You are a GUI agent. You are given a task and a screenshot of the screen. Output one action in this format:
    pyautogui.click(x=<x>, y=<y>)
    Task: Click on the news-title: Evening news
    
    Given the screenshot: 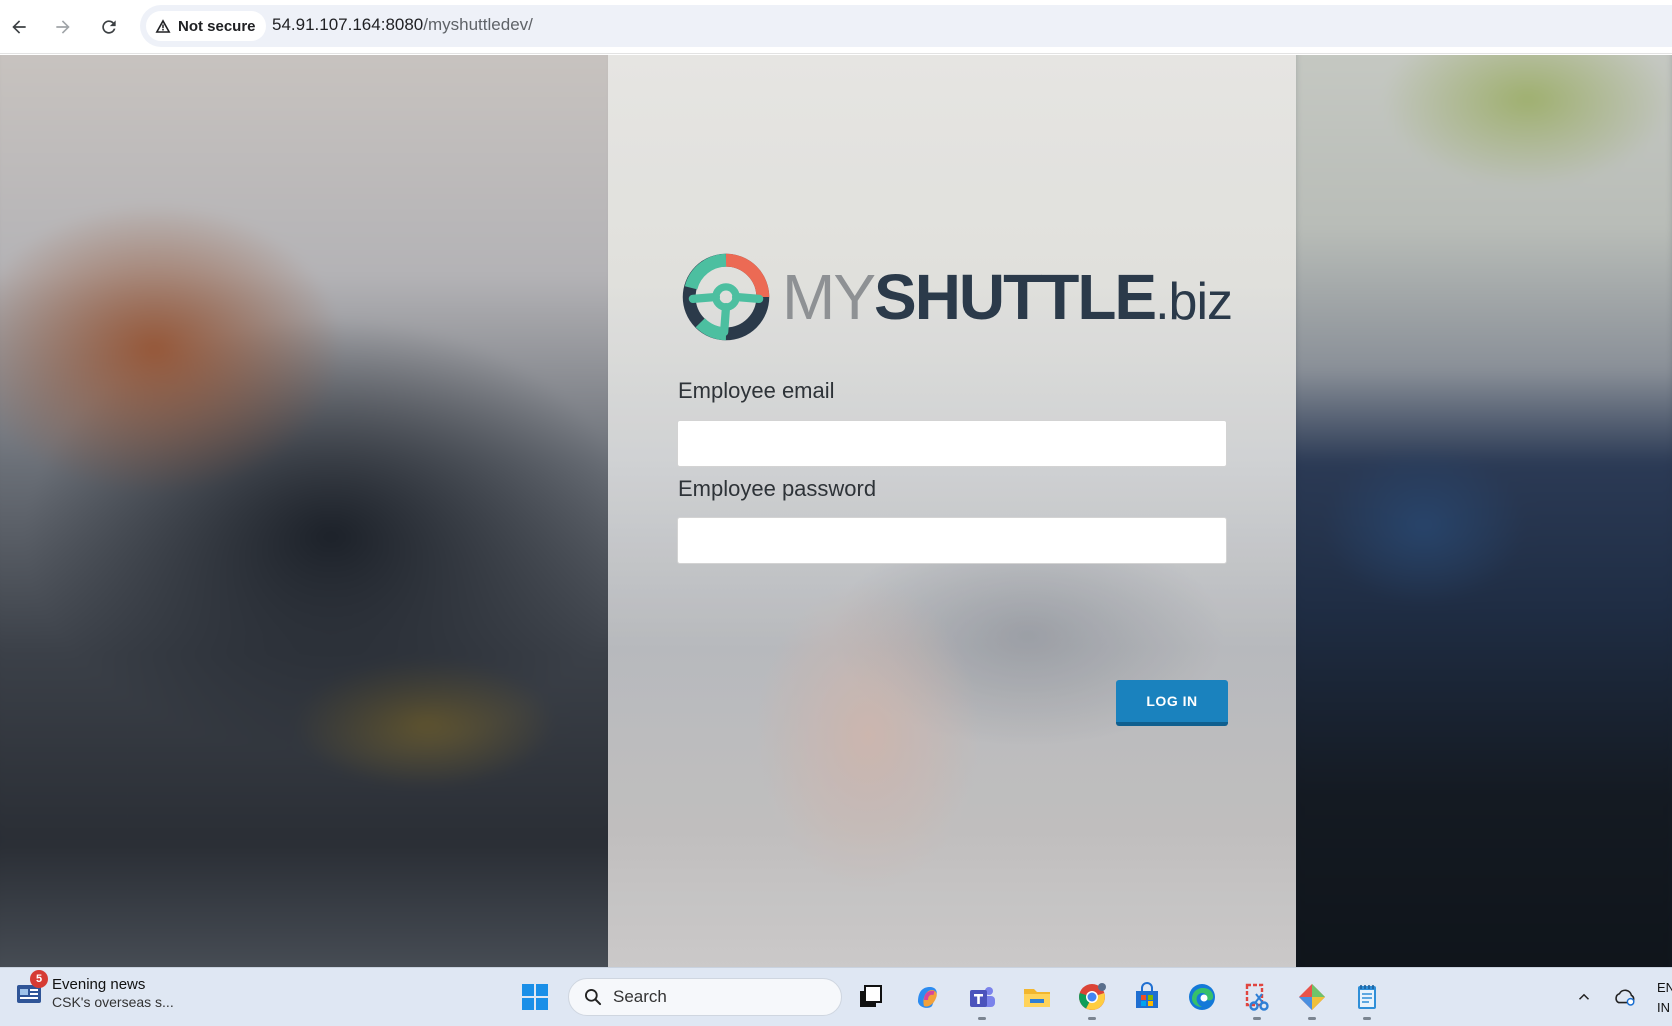 What is the action you would take?
    pyautogui.click(x=99, y=984)
    